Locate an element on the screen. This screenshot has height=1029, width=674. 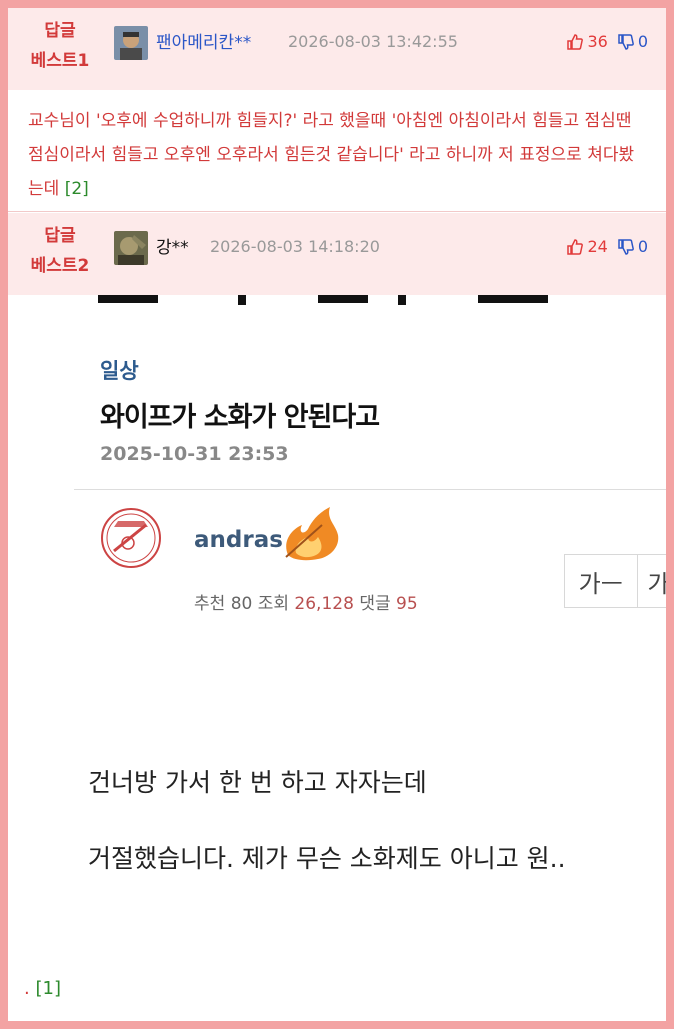
post-stats: 추천 80 조회 26,128 댓글 95 is located at coordinates (306, 601).